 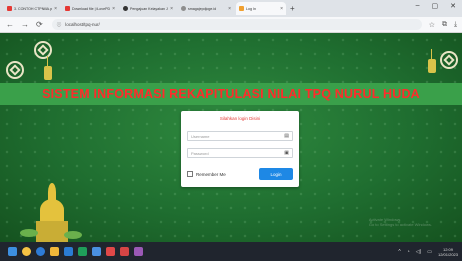 I want to click on login-heading: Silahkan login Disini, so click(x=240, y=118).